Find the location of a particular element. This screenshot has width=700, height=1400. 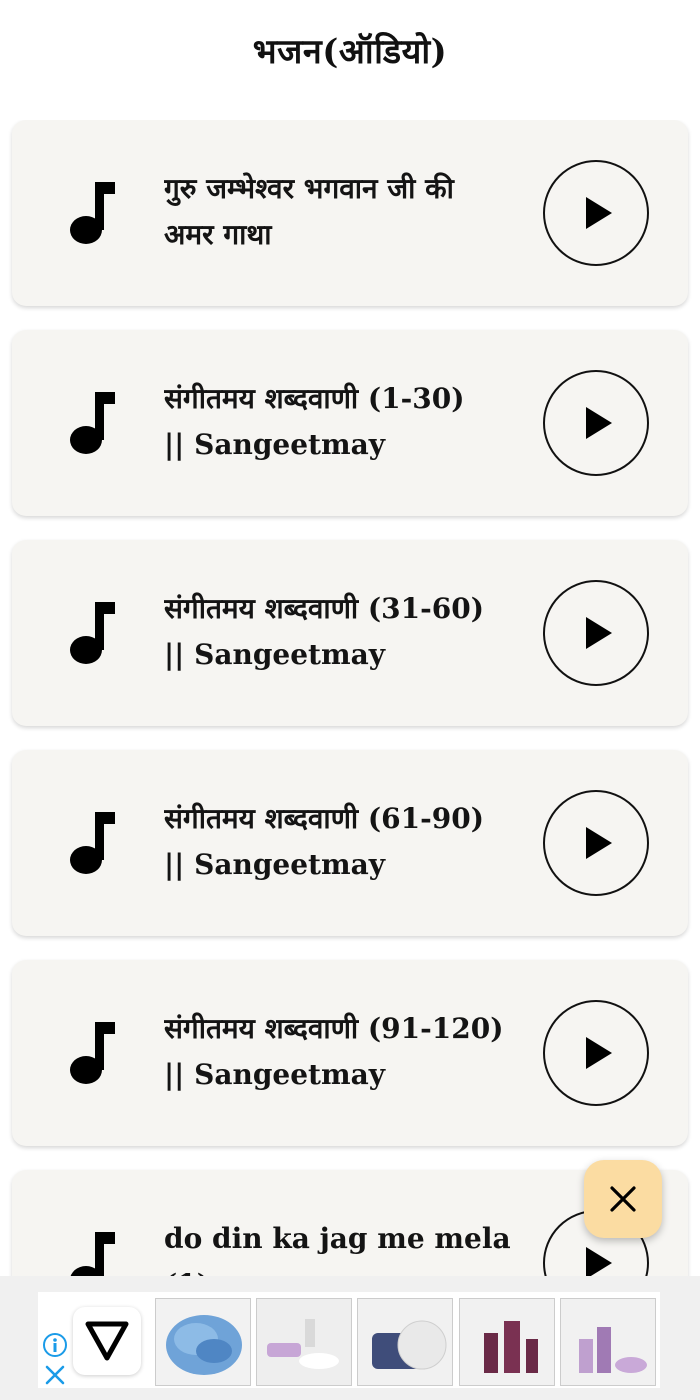

ad-brand-logo is located at coordinates (107, 1341).